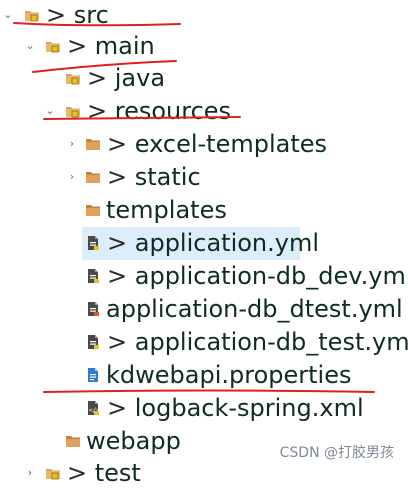 The width and height of the screenshot is (408, 490). I want to click on tree-item-application-yml: > application.yml, so click(204, 243).